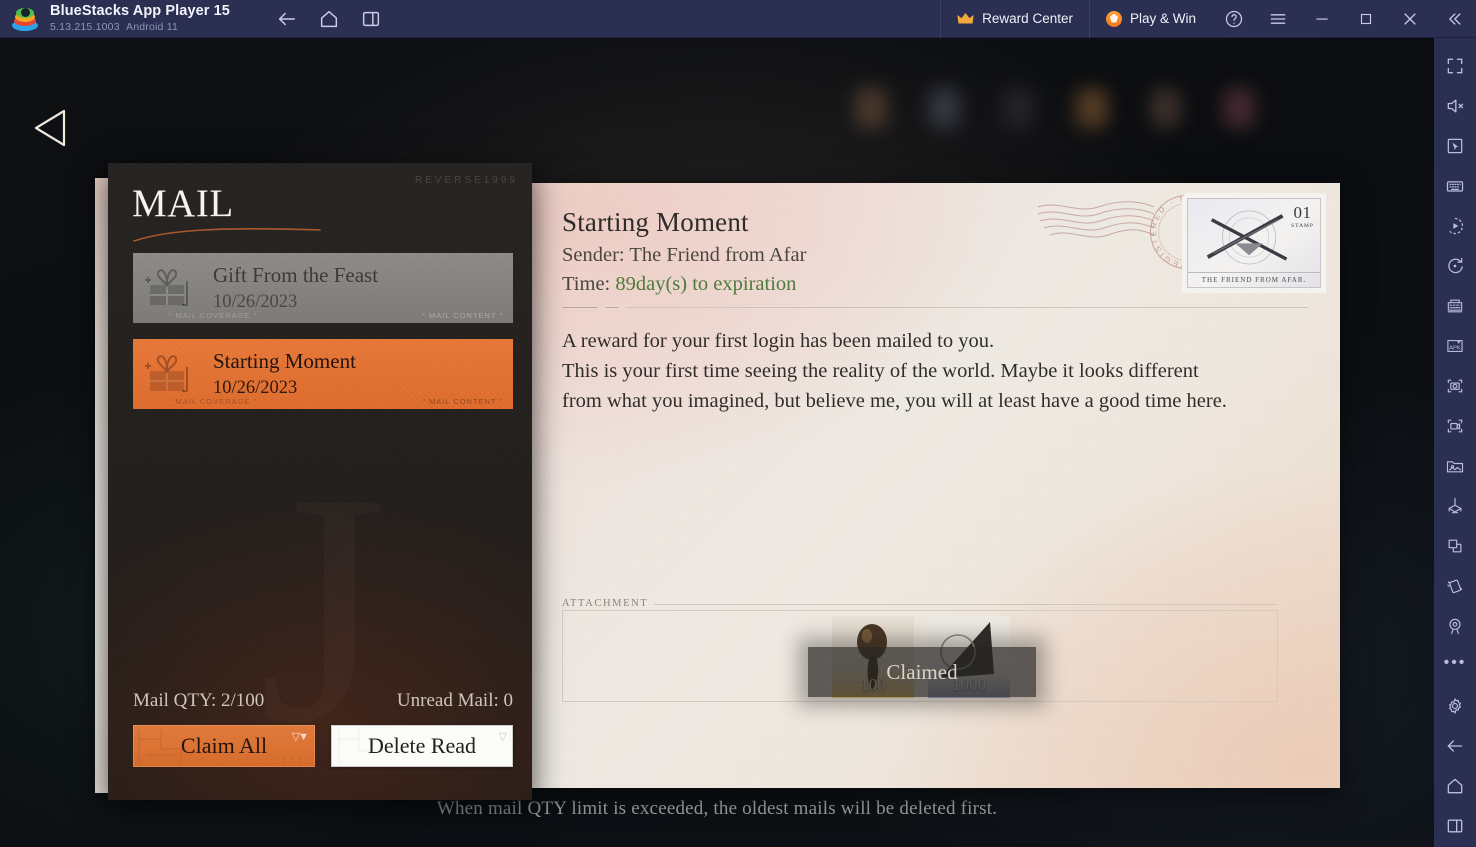  Describe the element at coordinates (1455, 466) in the screenshot. I see `media-manager-icon` at that location.